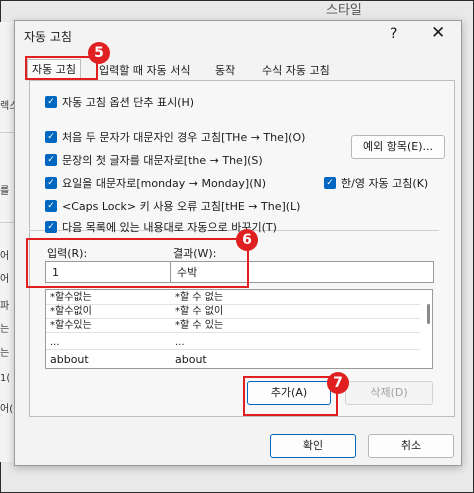 The height and width of the screenshot is (493, 474). I want to click on tab-math-autocorrect: 수식 자동 고침, so click(296, 70).